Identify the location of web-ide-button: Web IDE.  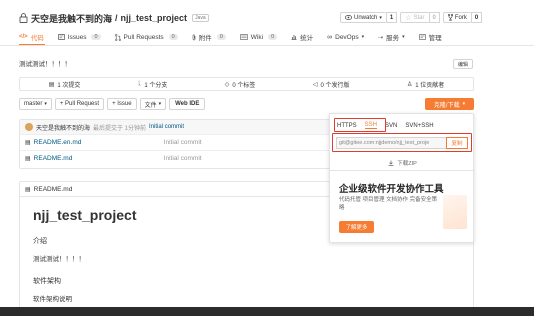
(187, 104).